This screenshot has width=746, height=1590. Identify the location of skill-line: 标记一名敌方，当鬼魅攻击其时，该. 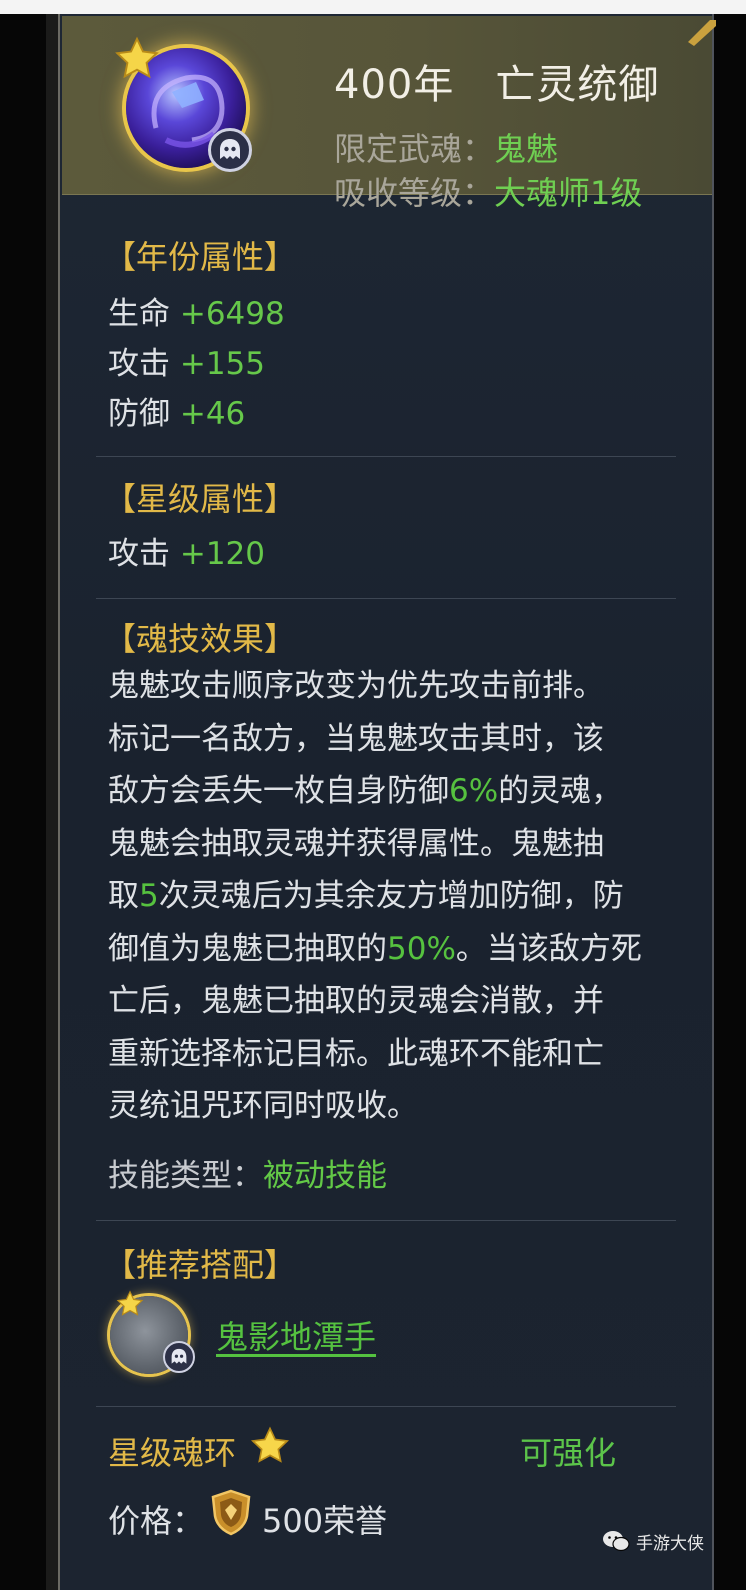
(398, 739).